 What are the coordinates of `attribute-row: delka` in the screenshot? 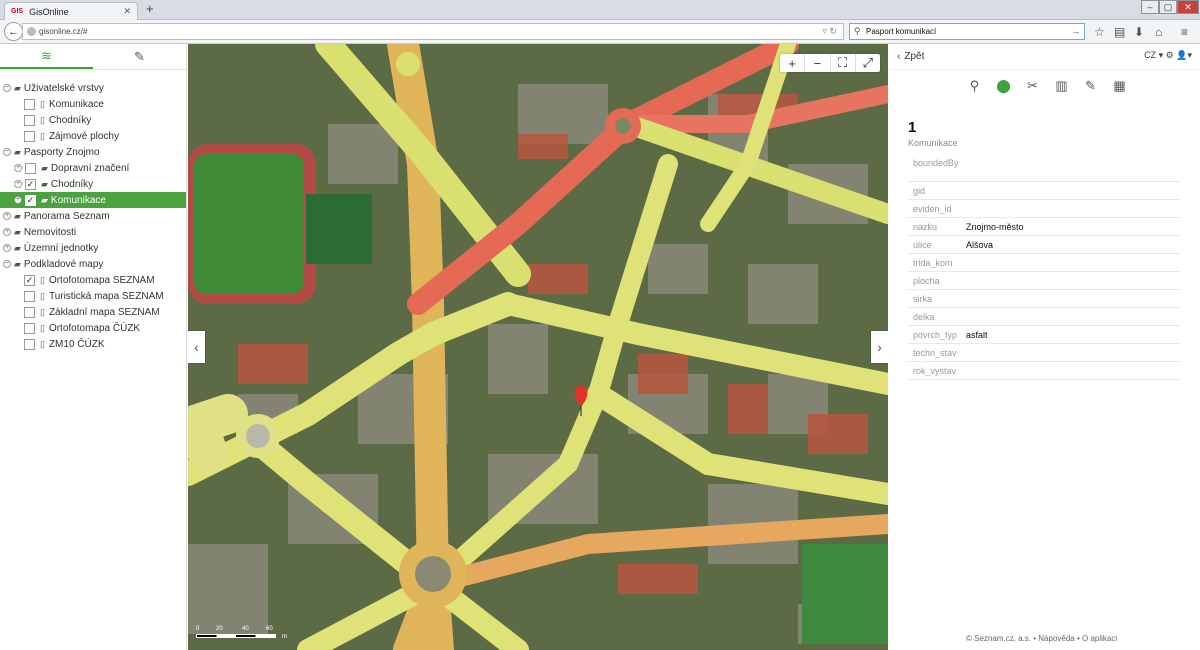 It's located at (1044, 317).